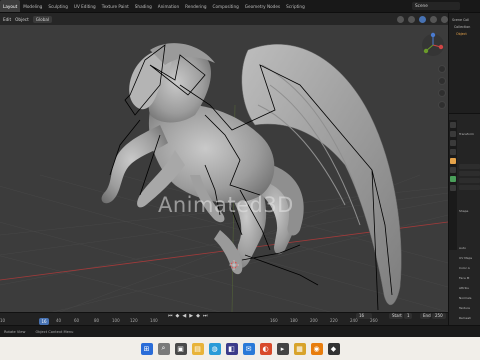  Describe the element at coordinates (3, 320) in the screenshot. I see `ruler-tick: 10` at that location.